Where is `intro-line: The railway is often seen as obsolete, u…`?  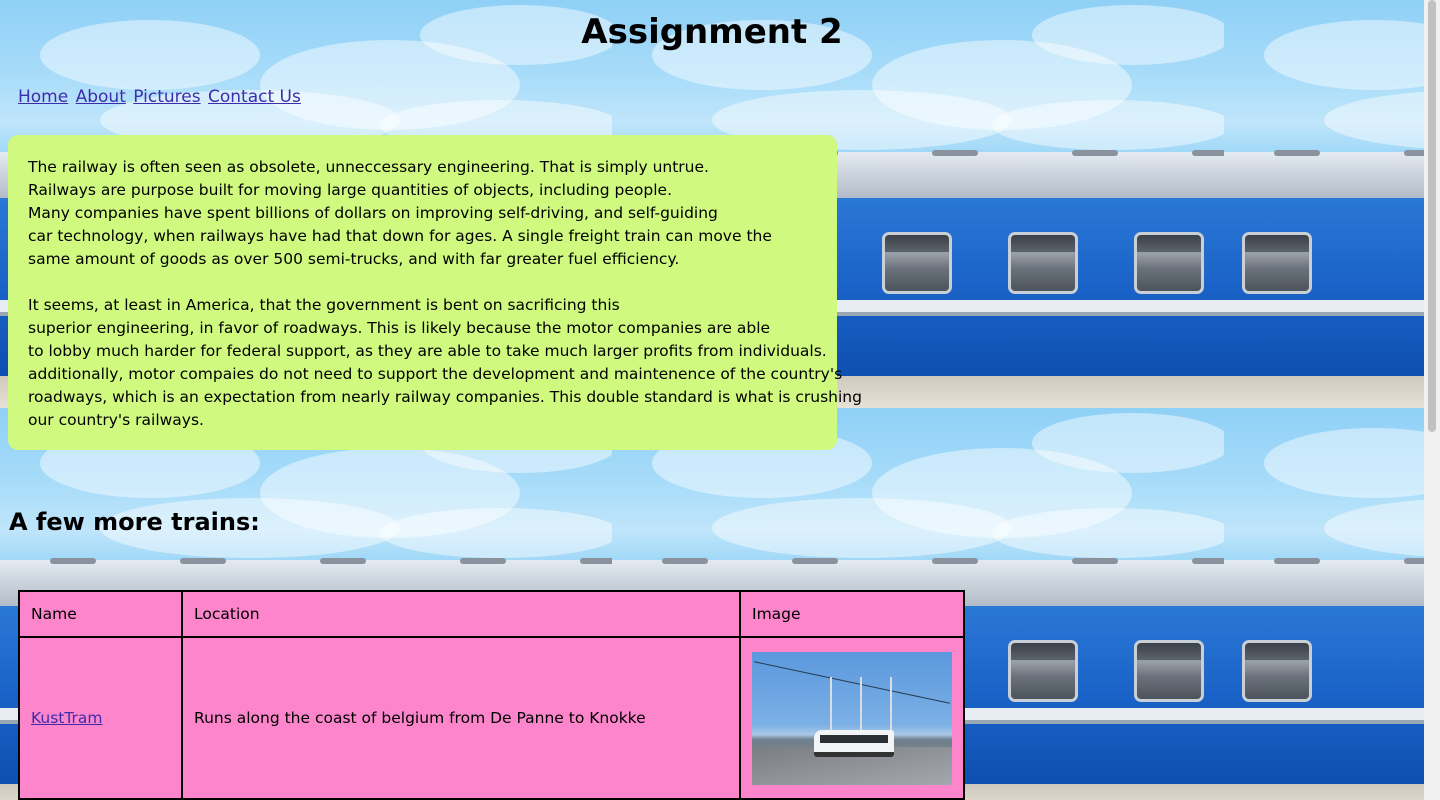 intro-line: The railway is often seen as obsolete, u… is located at coordinates (368, 167).